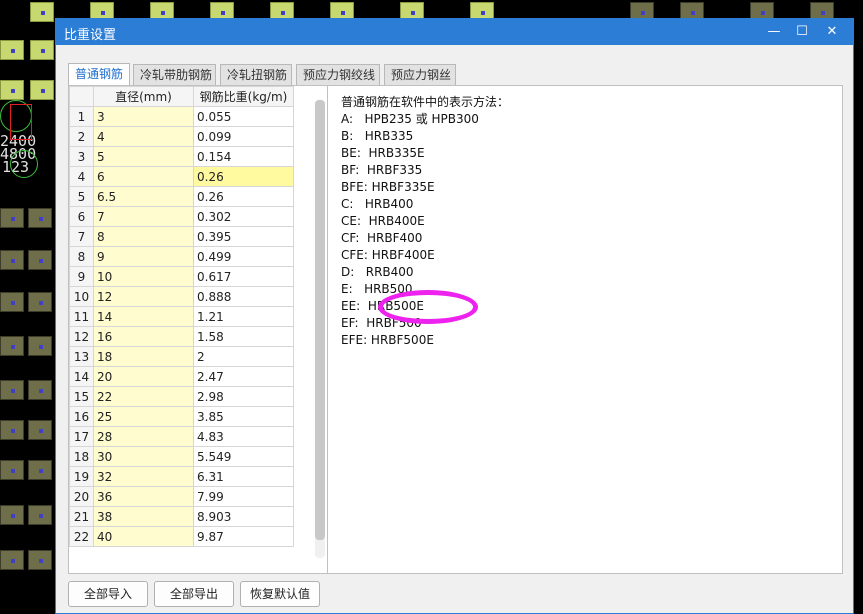 The height and width of the screenshot is (614, 863). What do you see at coordinates (243, 356) in the screenshot?
I see `weight-cell: 2` at bounding box center [243, 356].